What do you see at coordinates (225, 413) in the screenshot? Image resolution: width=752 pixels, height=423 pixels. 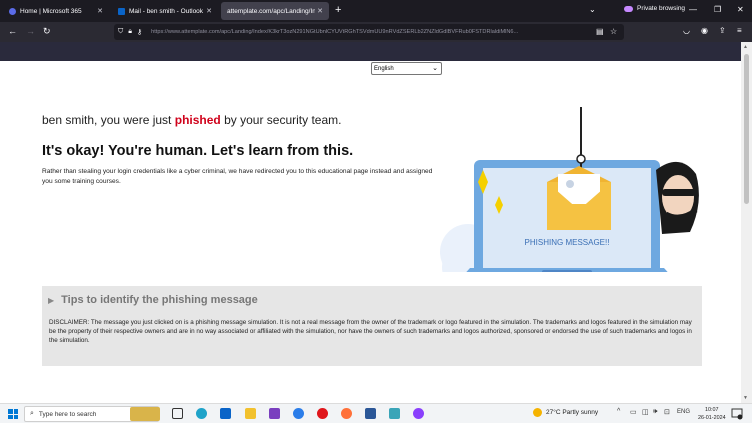 I see `mail-icon` at bounding box center [225, 413].